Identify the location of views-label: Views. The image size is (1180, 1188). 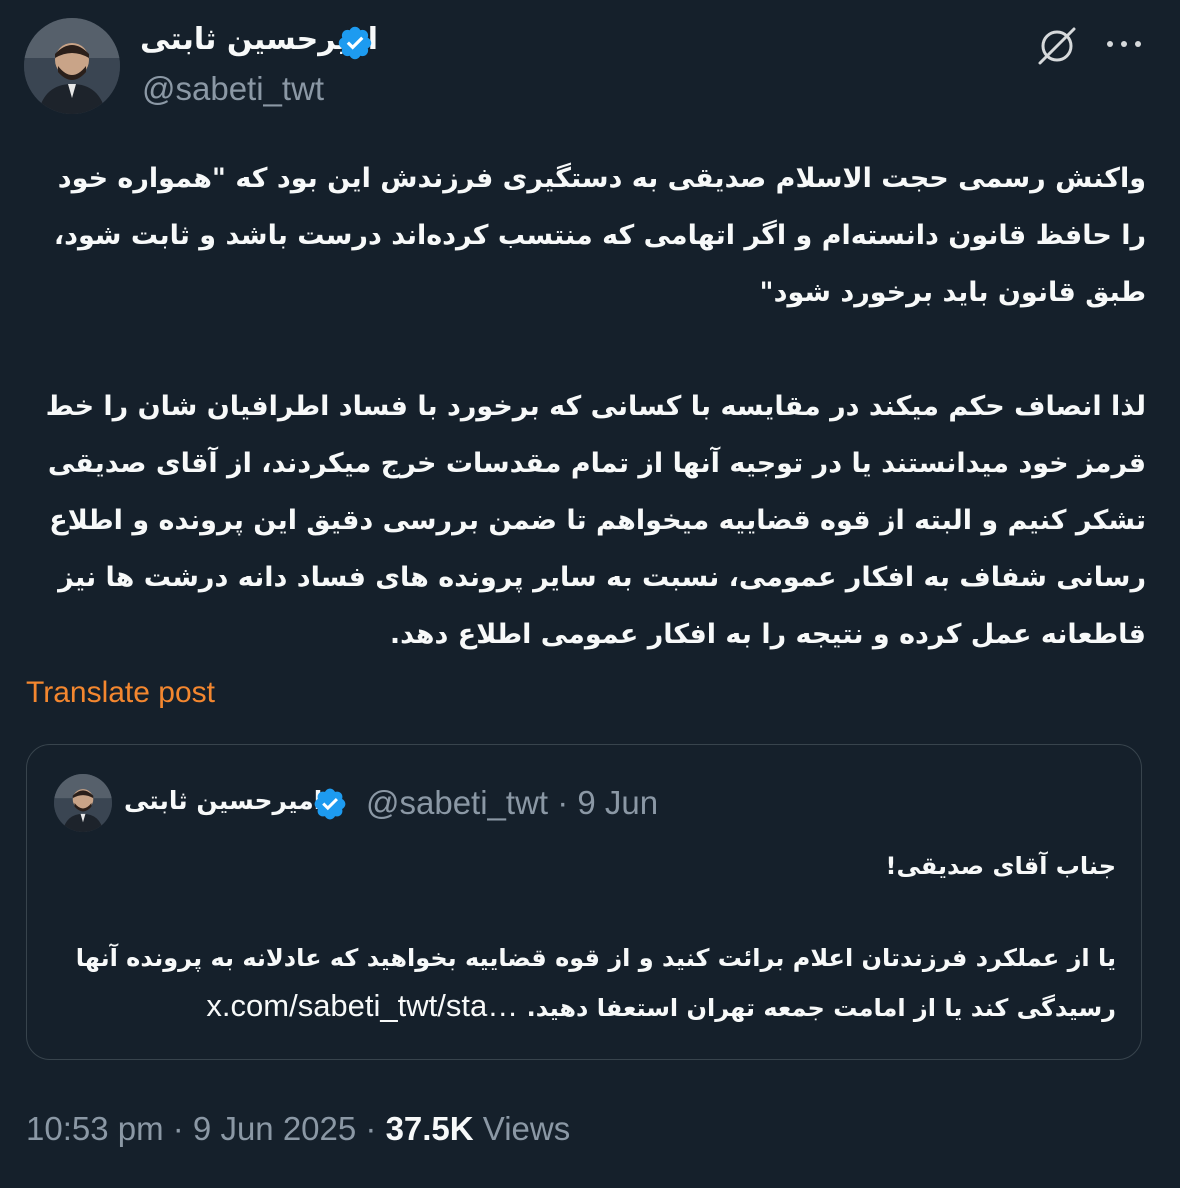
(526, 1128).